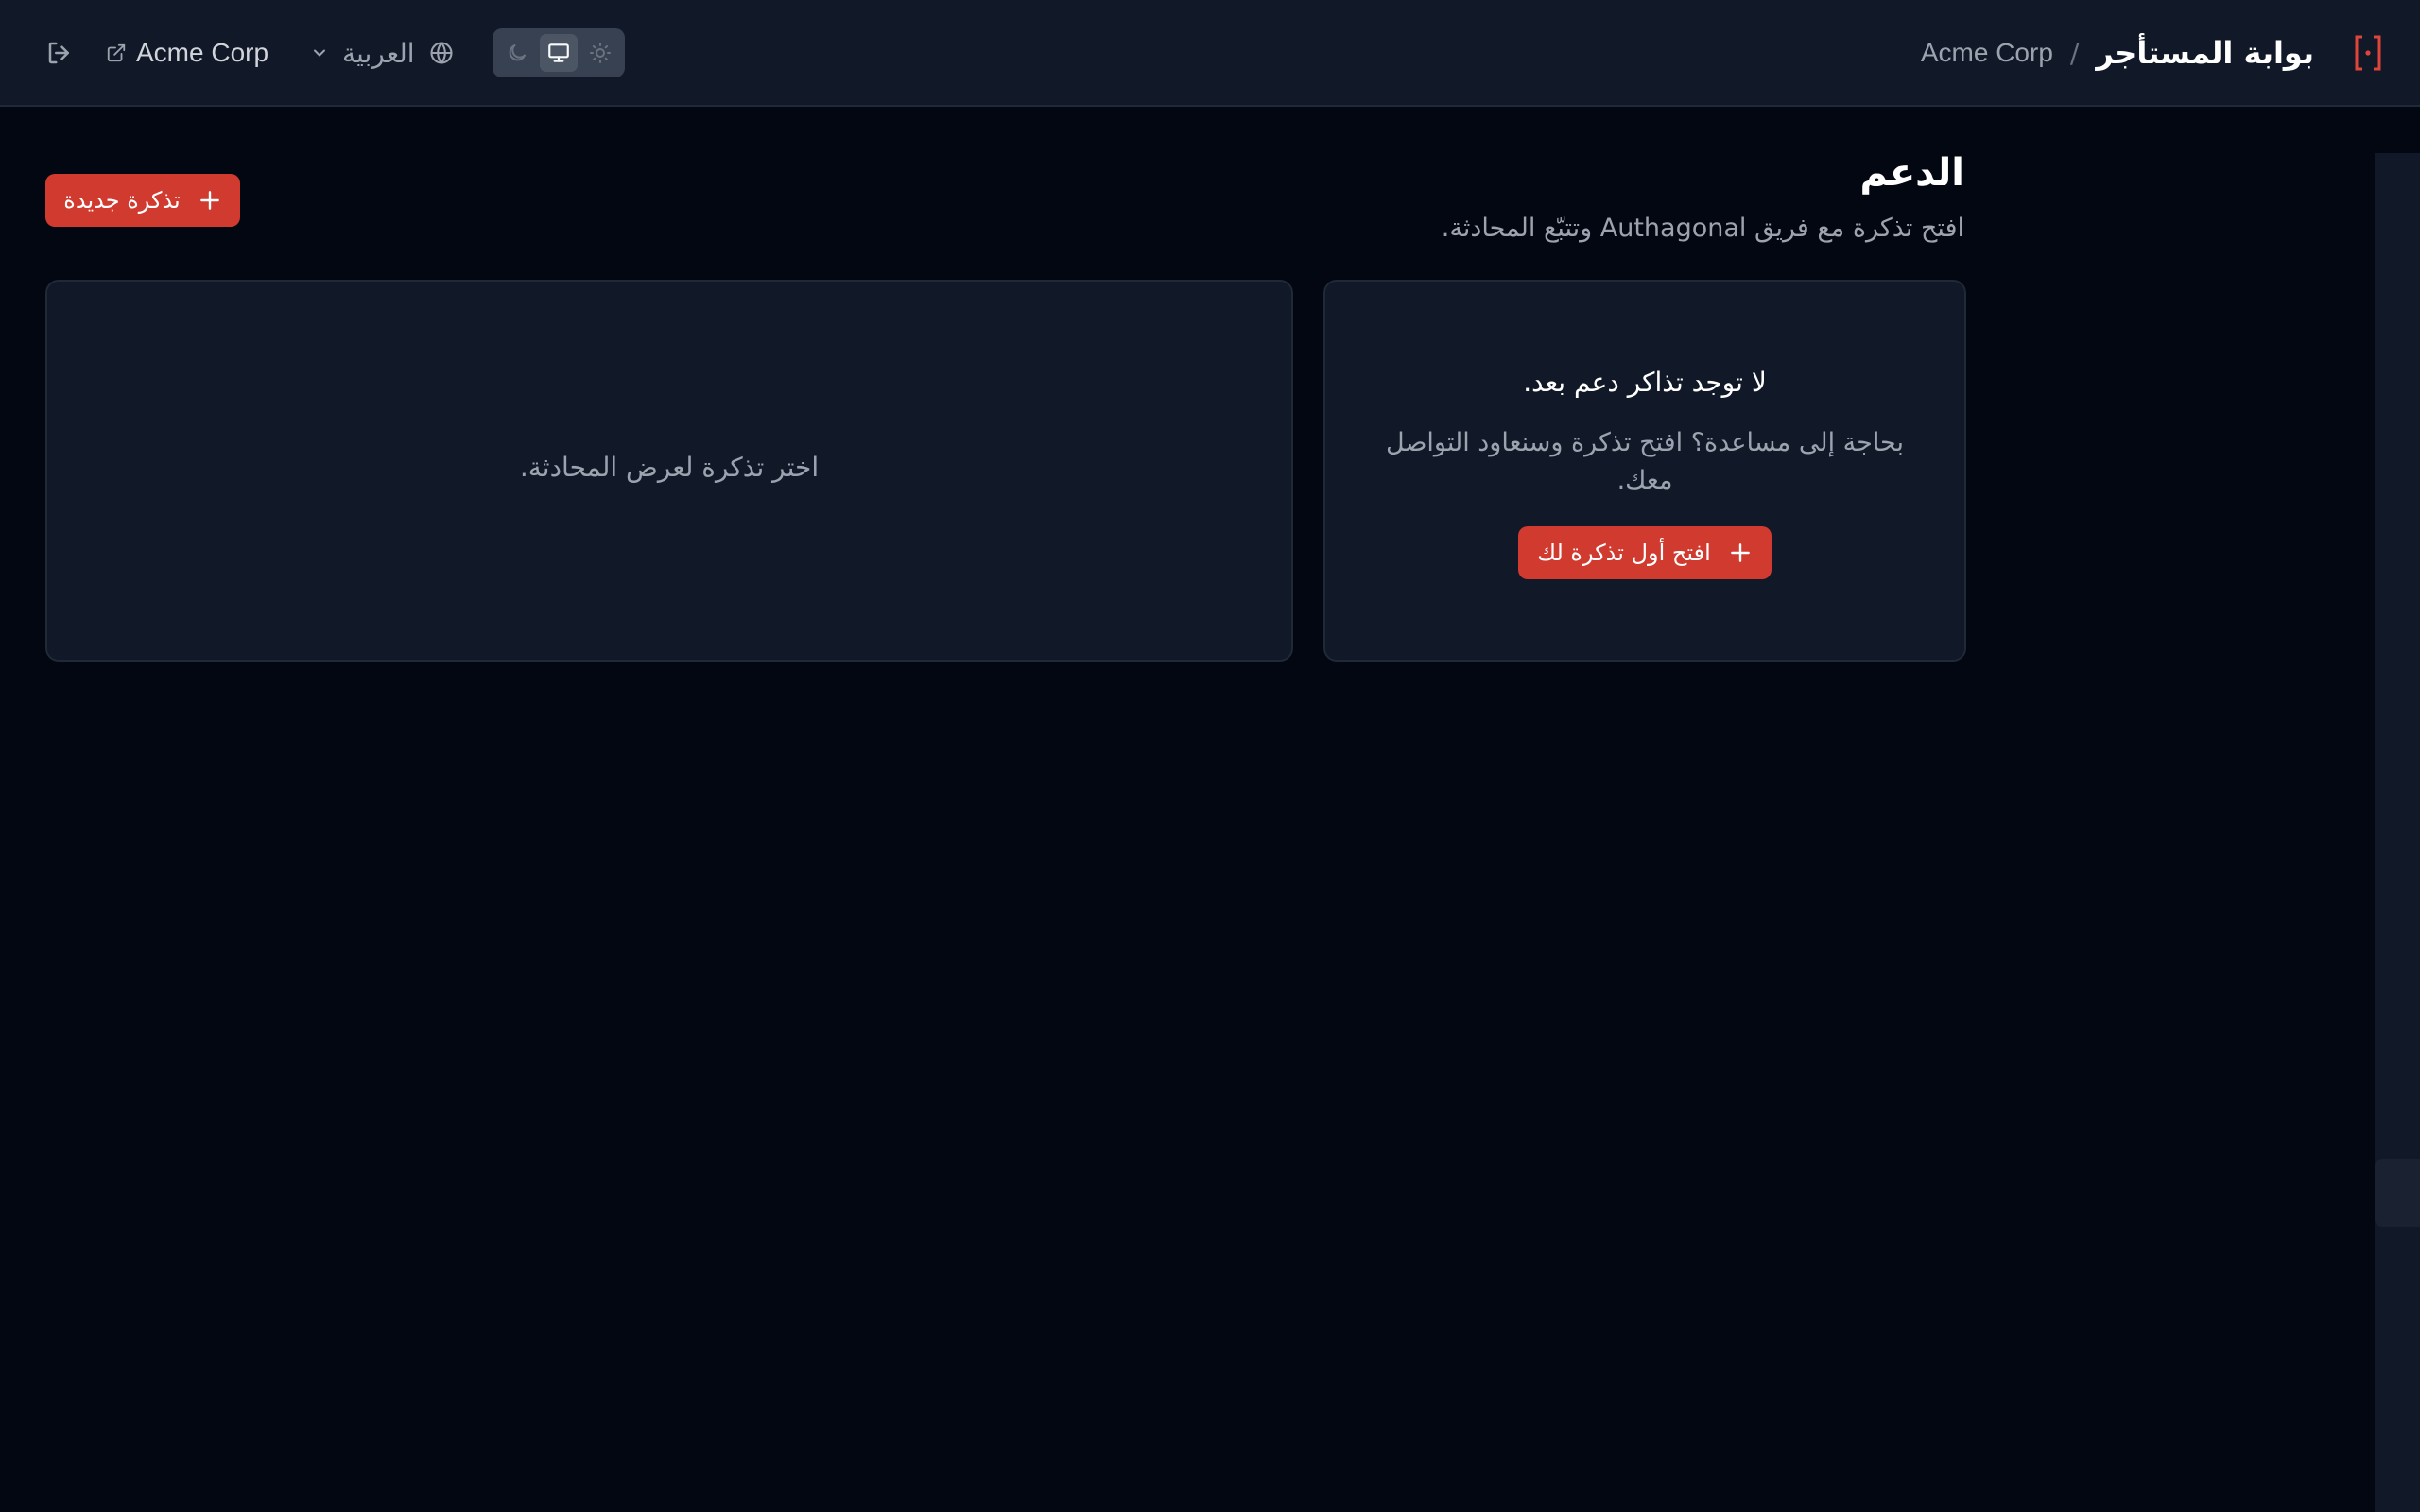 This screenshot has height=1512, width=2420. I want to click on brand-breadcrumb: Acme Corp / بوابة المستأجر, so click(2152, 53).